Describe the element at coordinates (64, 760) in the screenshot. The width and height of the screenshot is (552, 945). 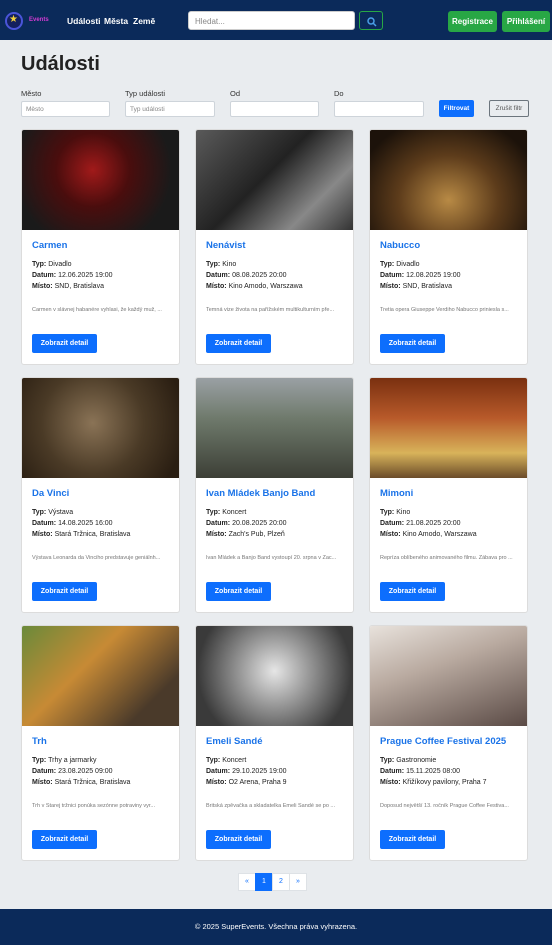
I see `event-type: Typ: Trhy a jarmarky` at that location.